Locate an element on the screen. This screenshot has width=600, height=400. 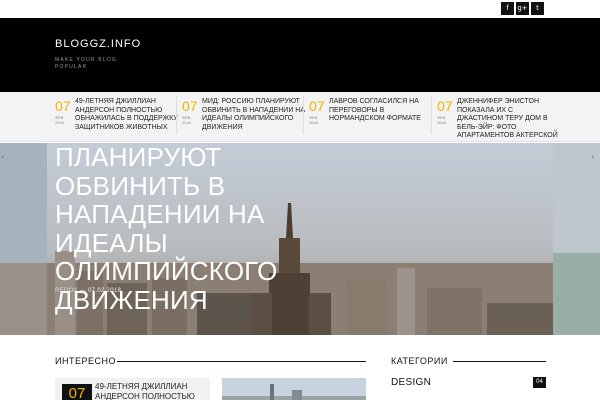
prev-slide-preview is located at coordinates (23, 239).